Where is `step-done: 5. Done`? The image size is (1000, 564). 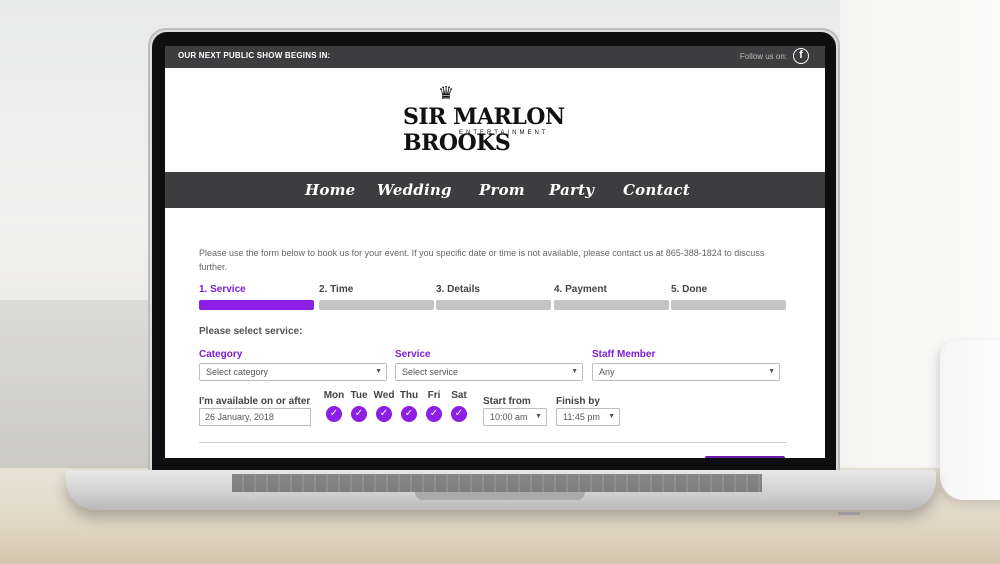
step-done: 5. Done is located at coordinates (728, 297).